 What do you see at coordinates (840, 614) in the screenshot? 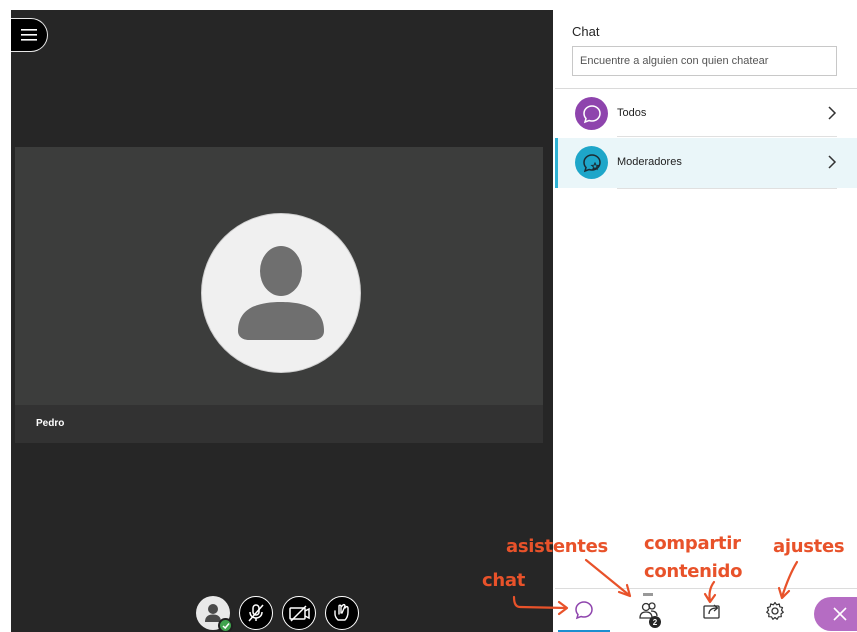
I see `close-icon` at bounding box center [840, 614].